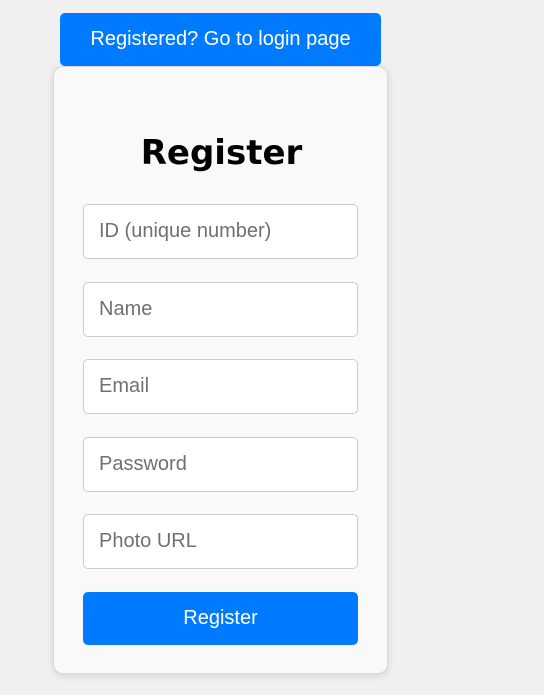 The image size is (544, 695). Describe the element at coordinates (220, 386) in the screenshot. I see `email-input` at that location.